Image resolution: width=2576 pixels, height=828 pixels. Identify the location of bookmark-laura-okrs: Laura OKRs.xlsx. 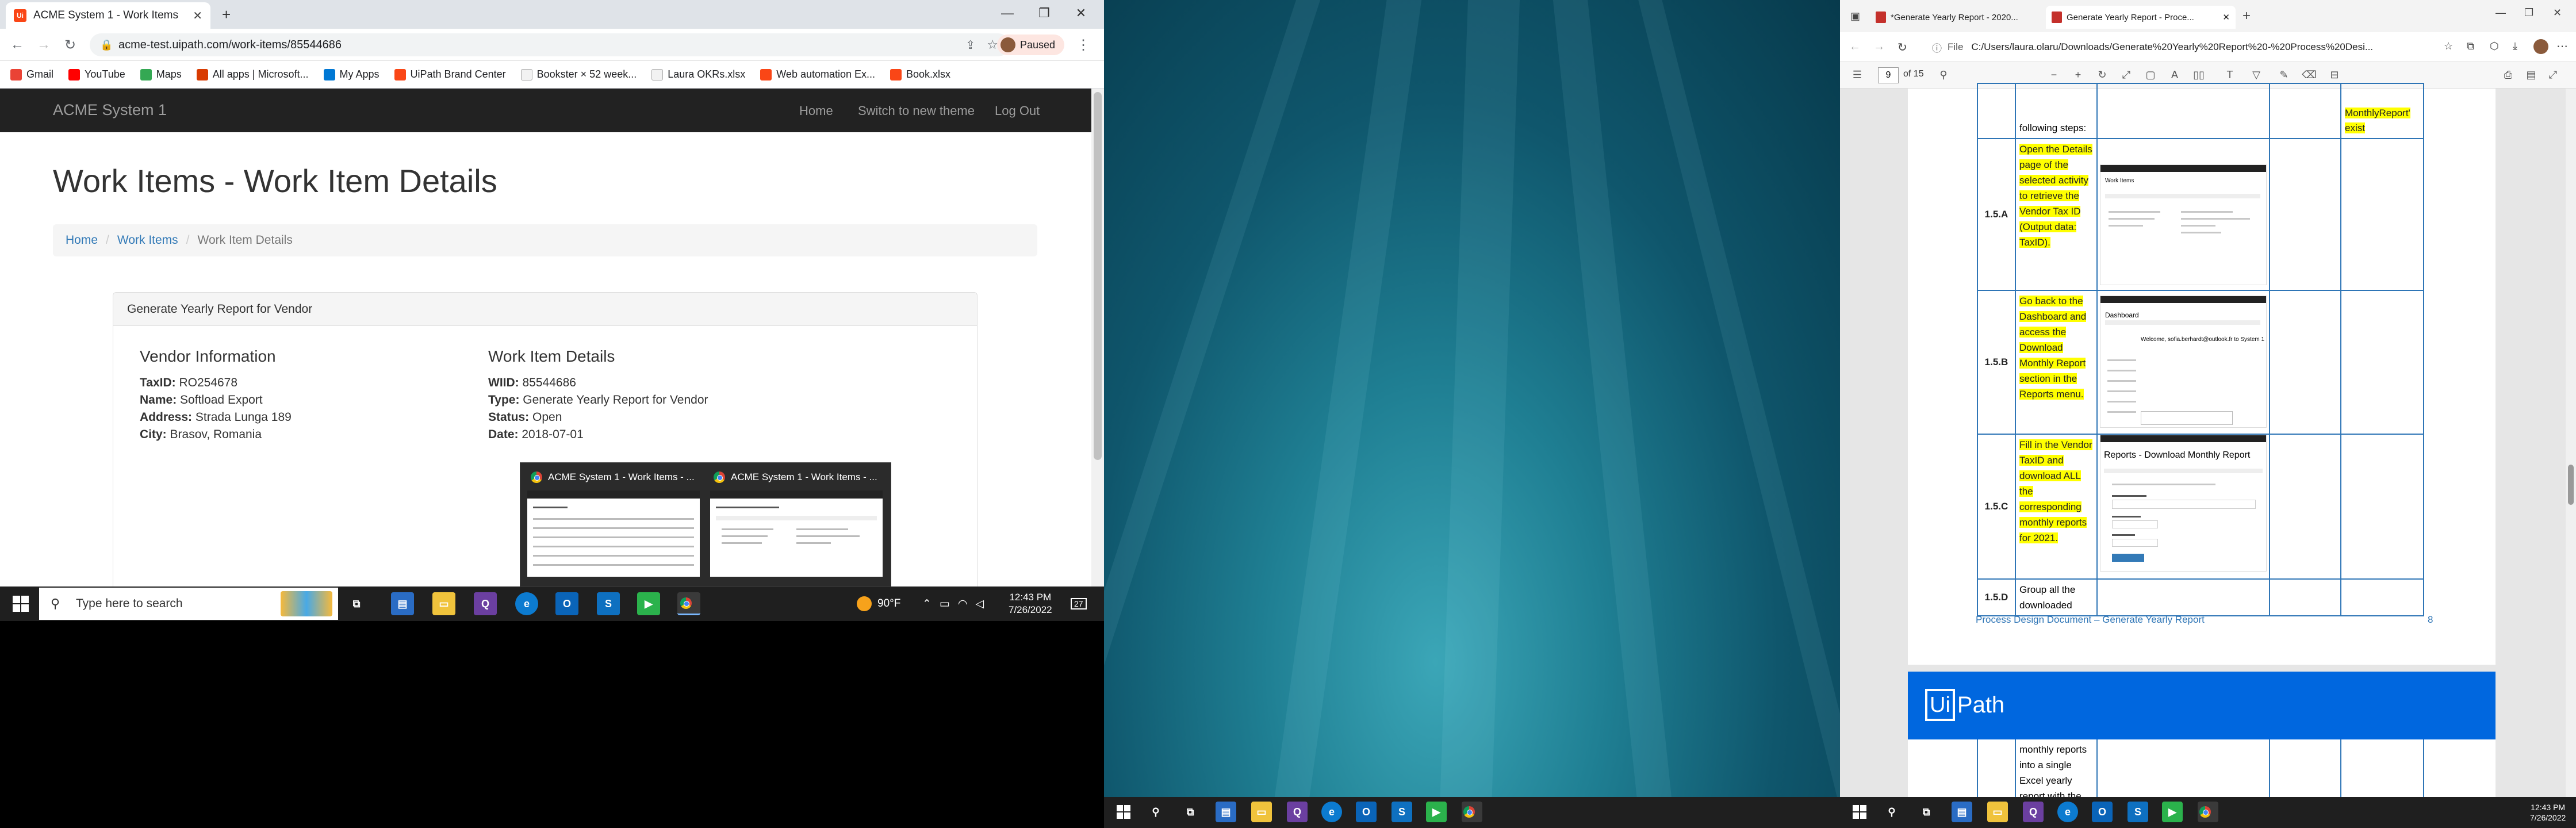
(698, 74).